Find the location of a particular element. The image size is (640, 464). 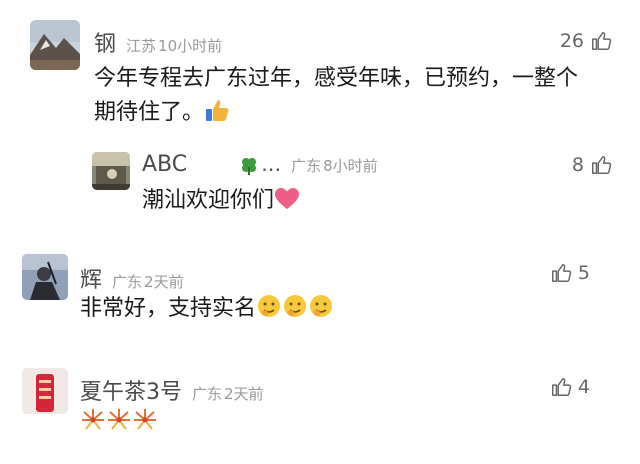

username: 辉 is located at coordinates (91, 278).